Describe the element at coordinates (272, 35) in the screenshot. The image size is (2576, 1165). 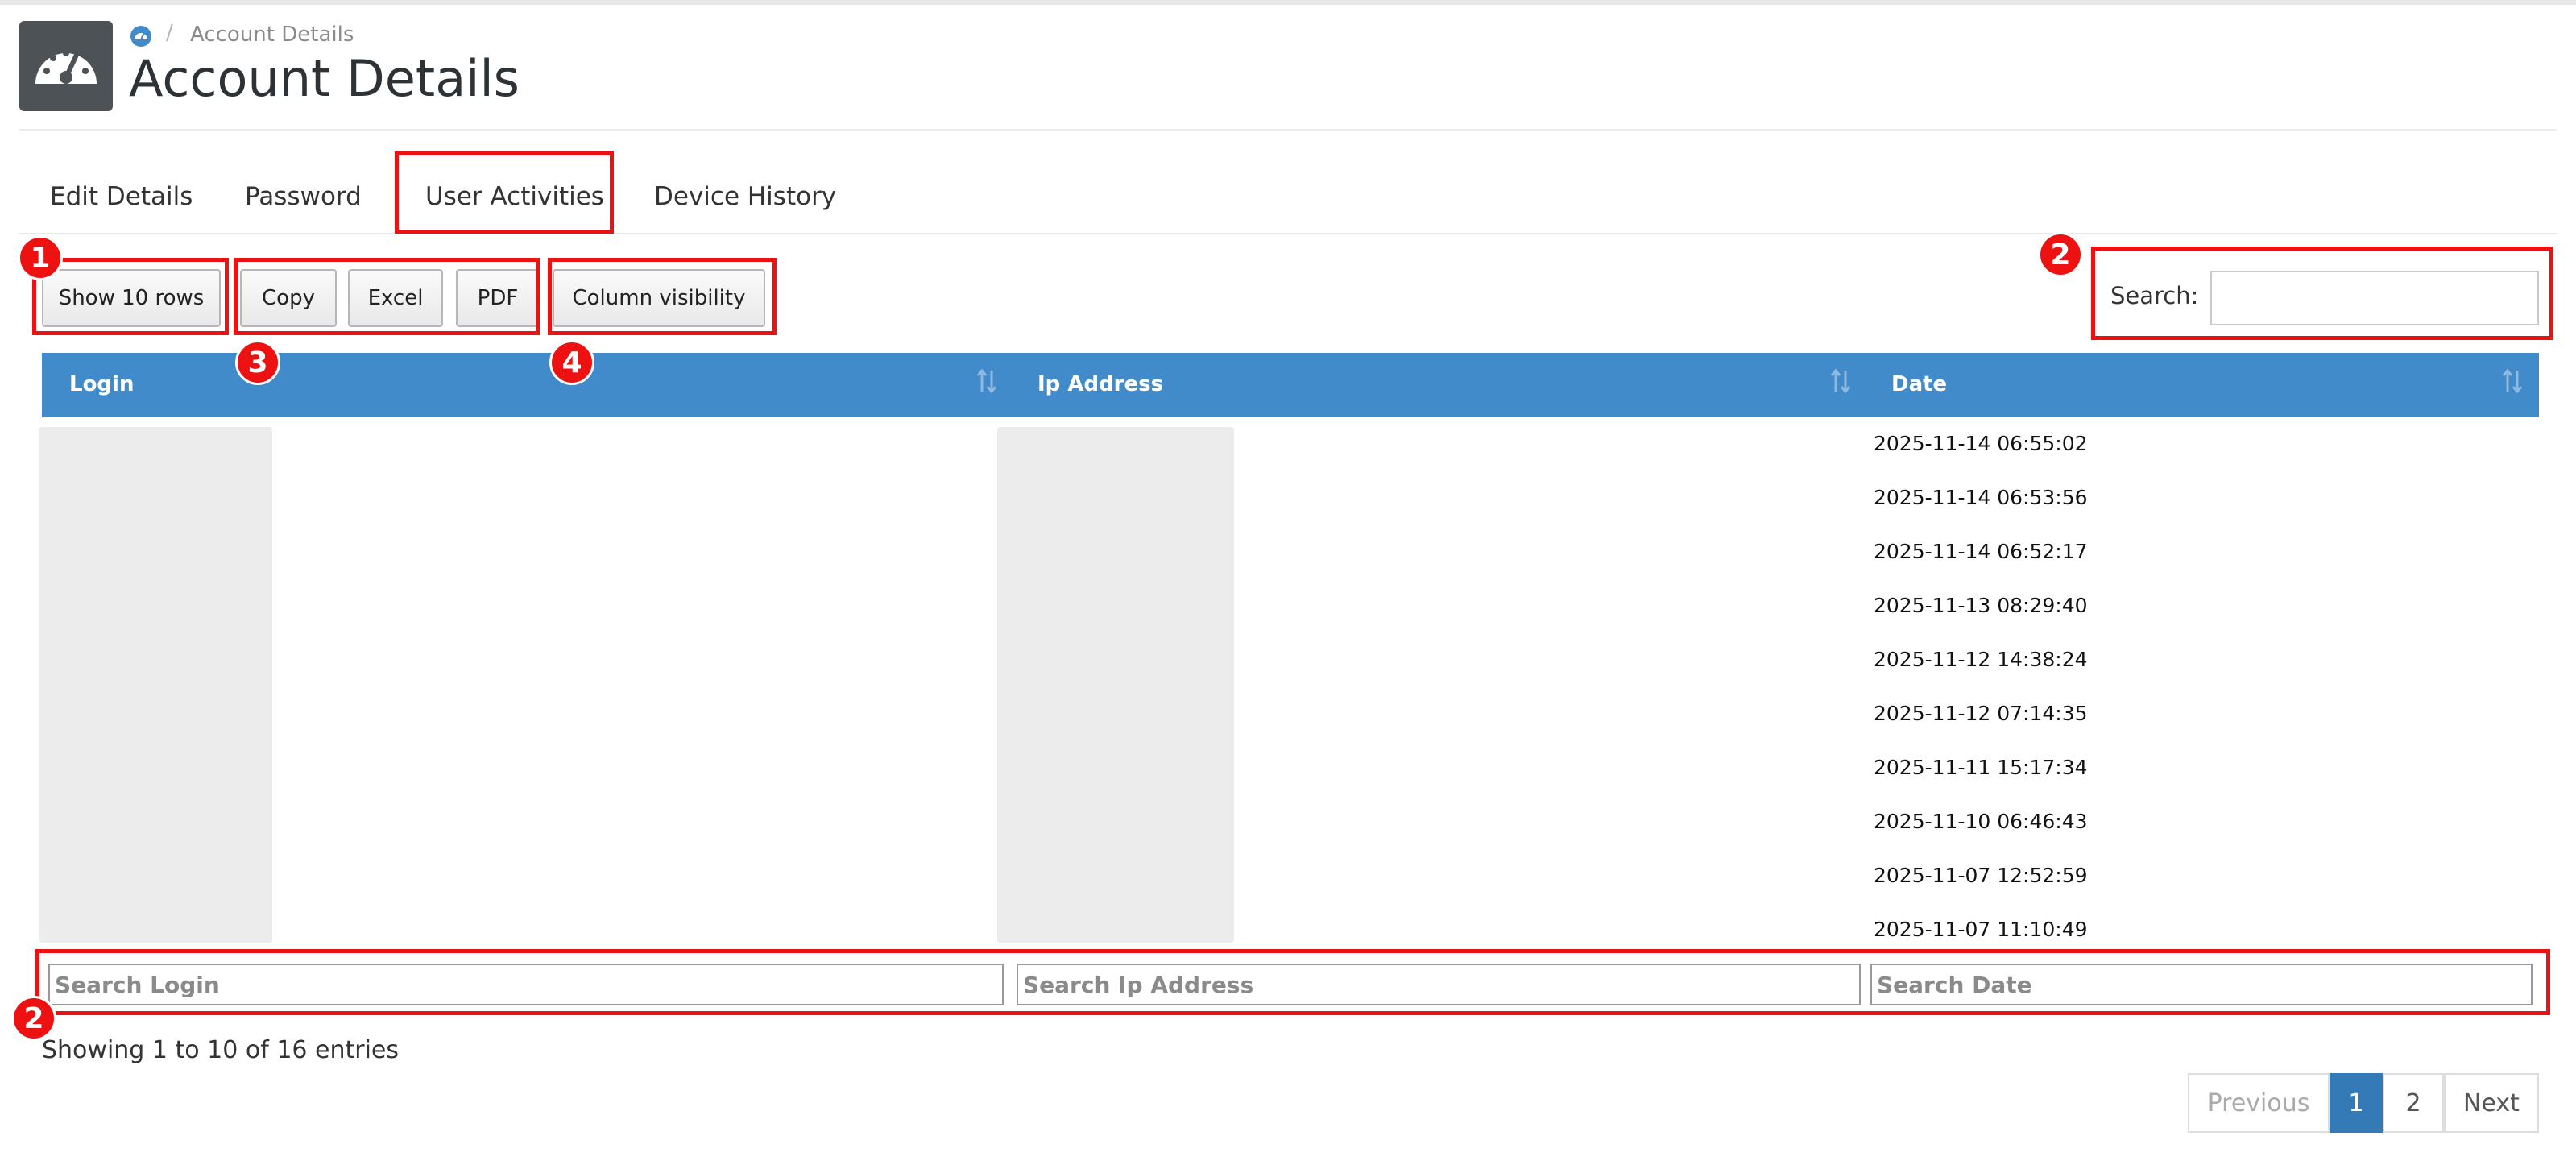
I see `breadcrumb-current: Account Details` at that location.